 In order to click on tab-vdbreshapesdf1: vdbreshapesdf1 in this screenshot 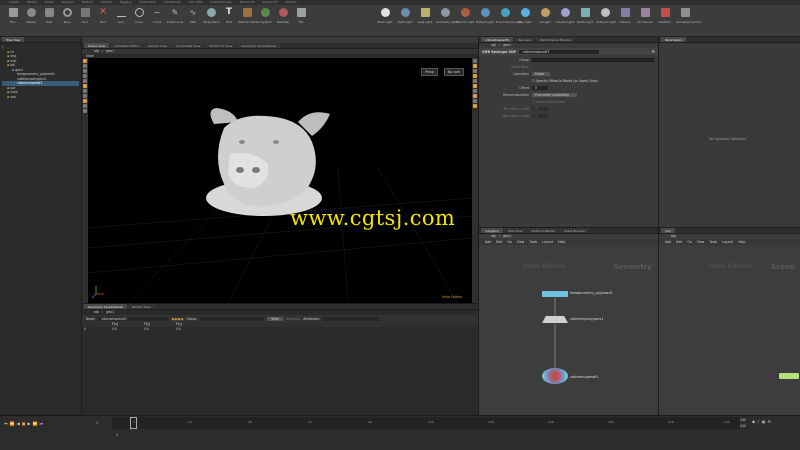, I will do `click(497, 39)`.